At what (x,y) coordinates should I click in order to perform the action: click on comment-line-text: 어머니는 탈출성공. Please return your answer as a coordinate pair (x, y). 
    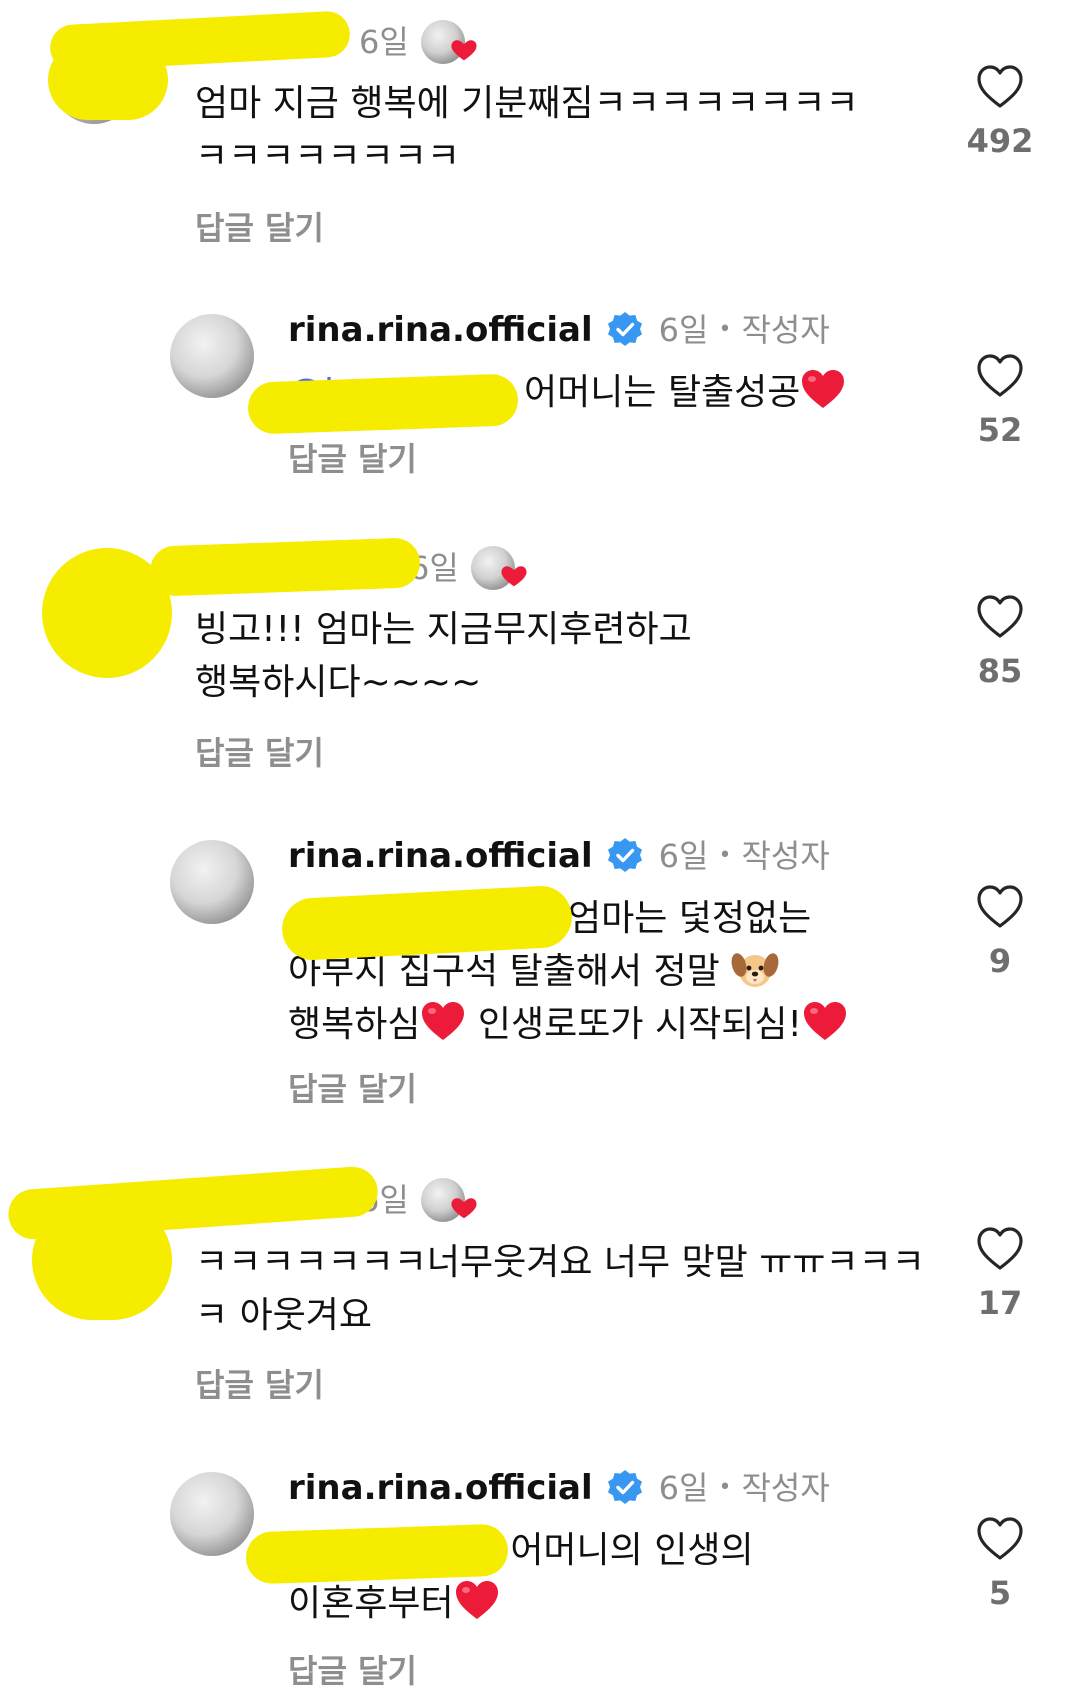
    Looking at the image, I should click on (662, 392).